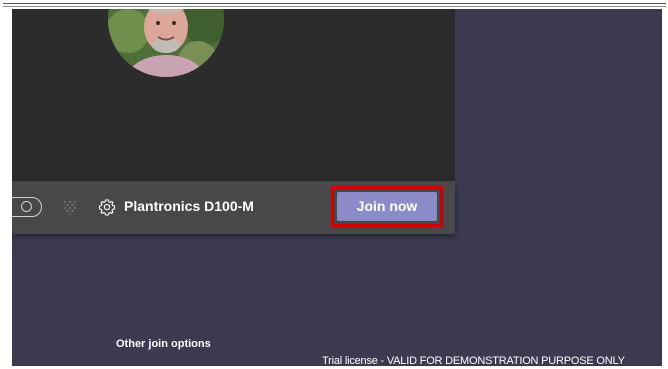 This screenshot has width=668, height=369. Describe the element at coordinates (163, 344) in the screenshot. I see `other-join-options-heading: Other join options` at that location.